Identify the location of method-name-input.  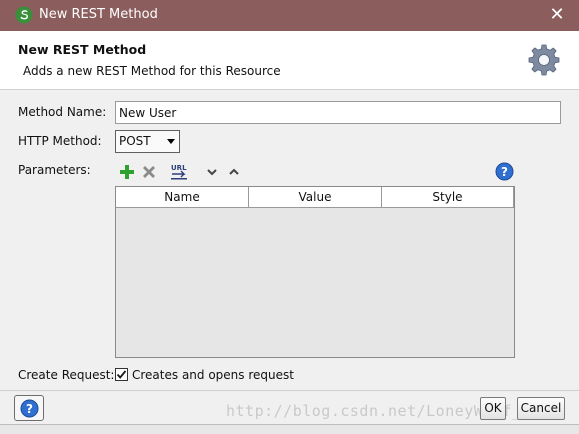
(338, 112).